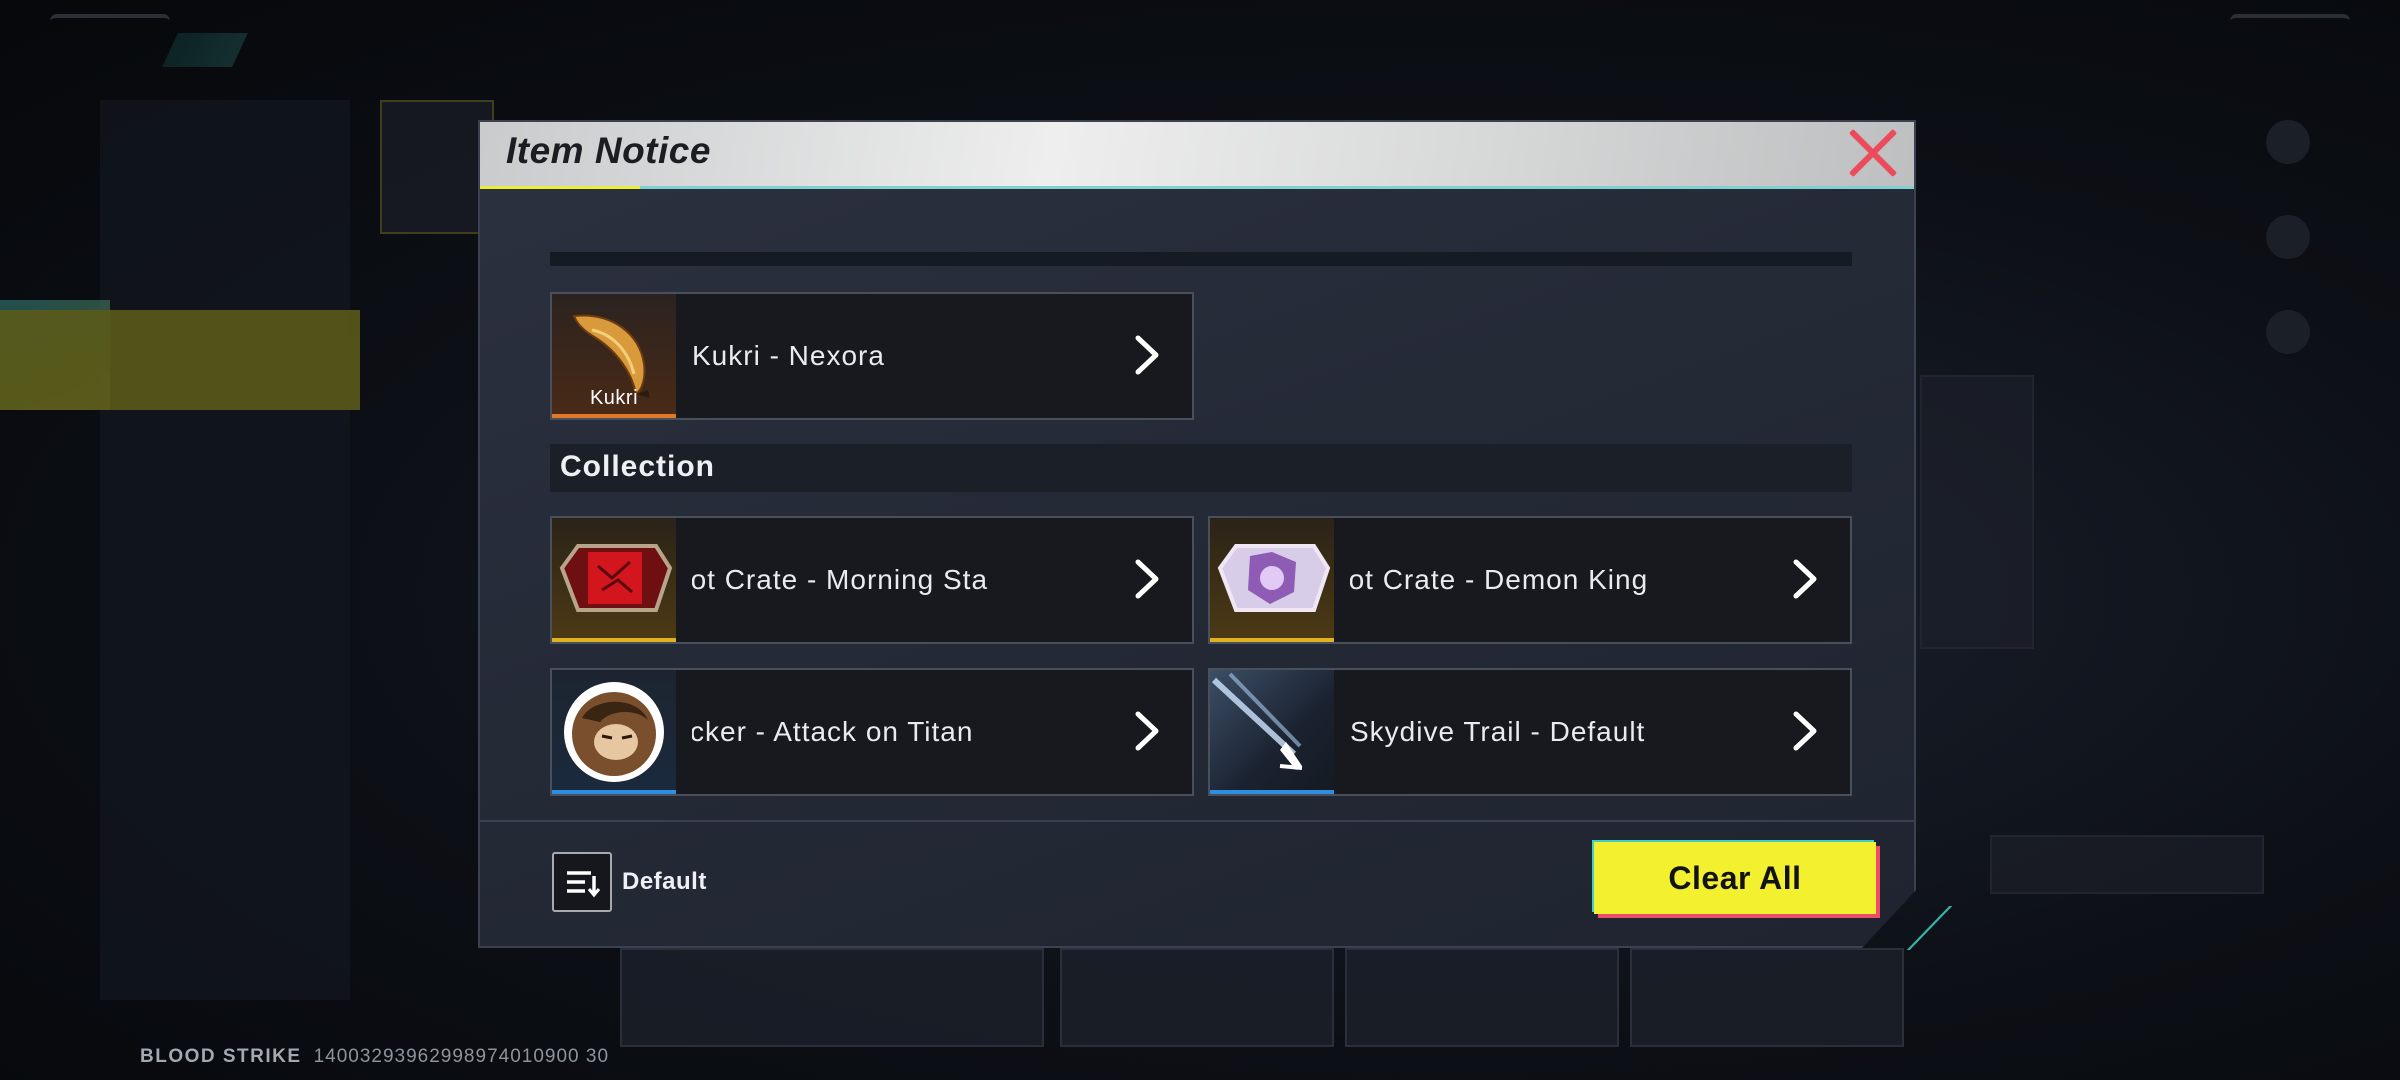 The width and height of the screenshot is (2400, 1080). What do you see at coordinates (1498, 731) in the screenshot?
I see `item-name: Skydive Trail - Default` at bounding box center [1498, 731].